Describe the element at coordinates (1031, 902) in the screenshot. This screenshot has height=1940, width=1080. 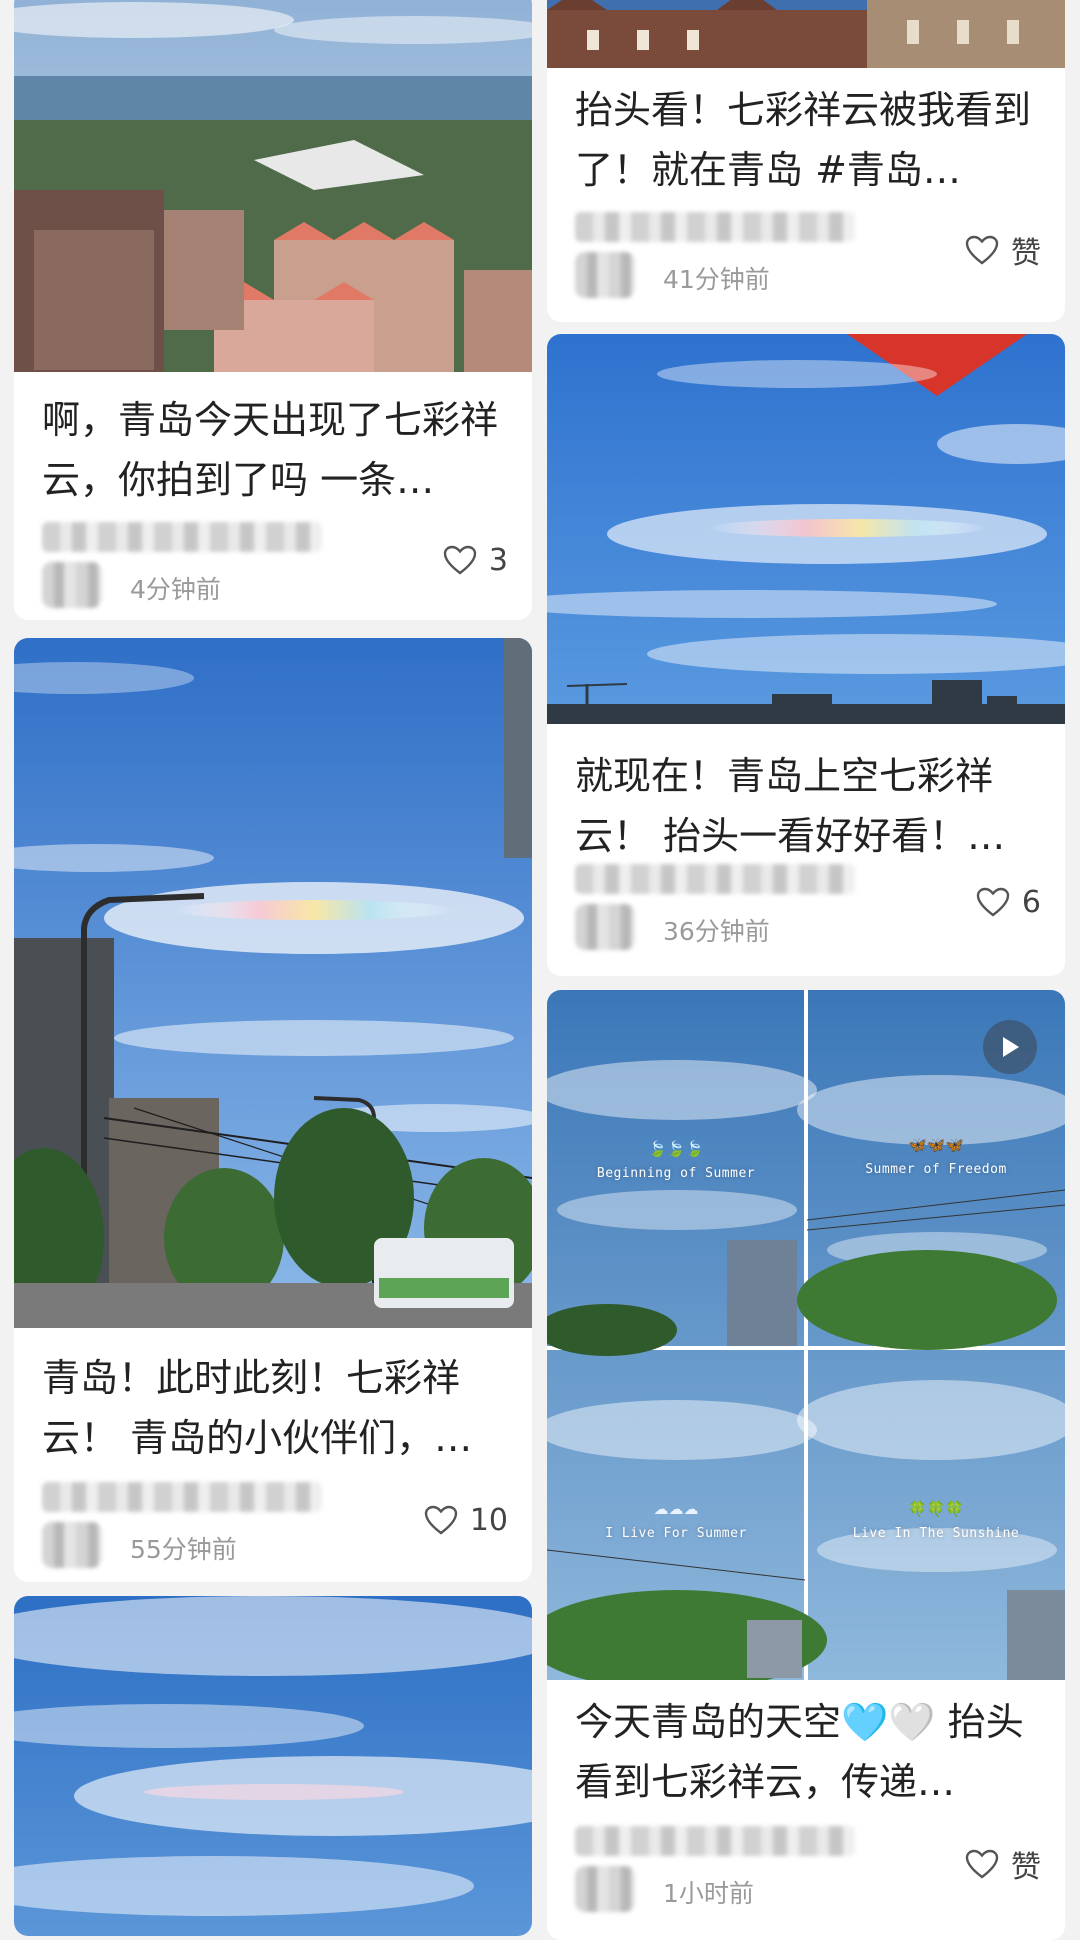
I see `like-count: 6` at that location.